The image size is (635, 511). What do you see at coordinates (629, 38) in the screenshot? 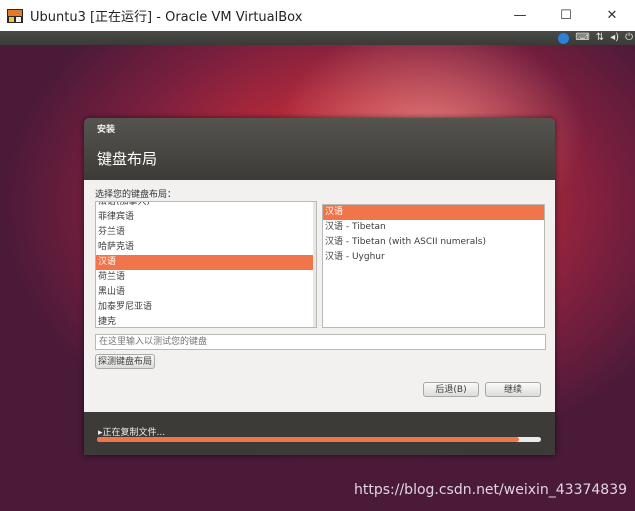
I see `power-icon: ⏻` at bounding box center [629, 38].